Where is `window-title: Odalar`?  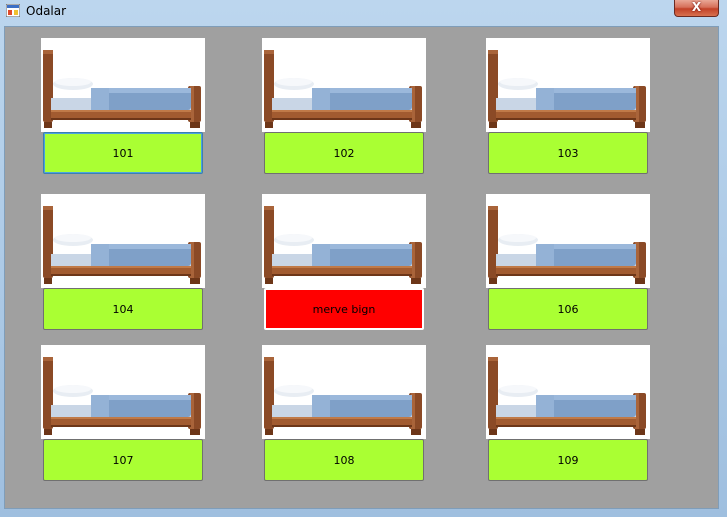
window-title: Odalar is located at coordinates (46, 11).